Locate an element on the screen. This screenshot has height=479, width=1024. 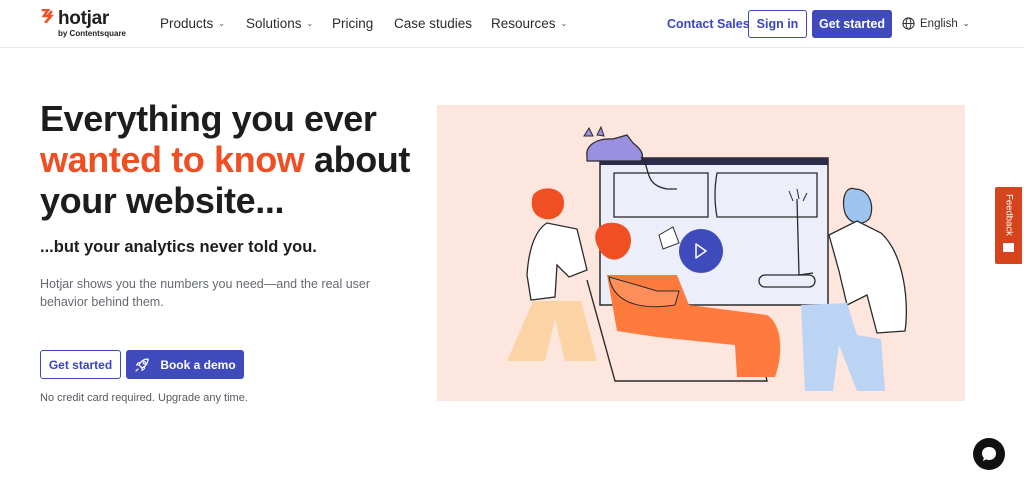
hero-title-line1: Everything you ever is located at coordinates (208, 118).